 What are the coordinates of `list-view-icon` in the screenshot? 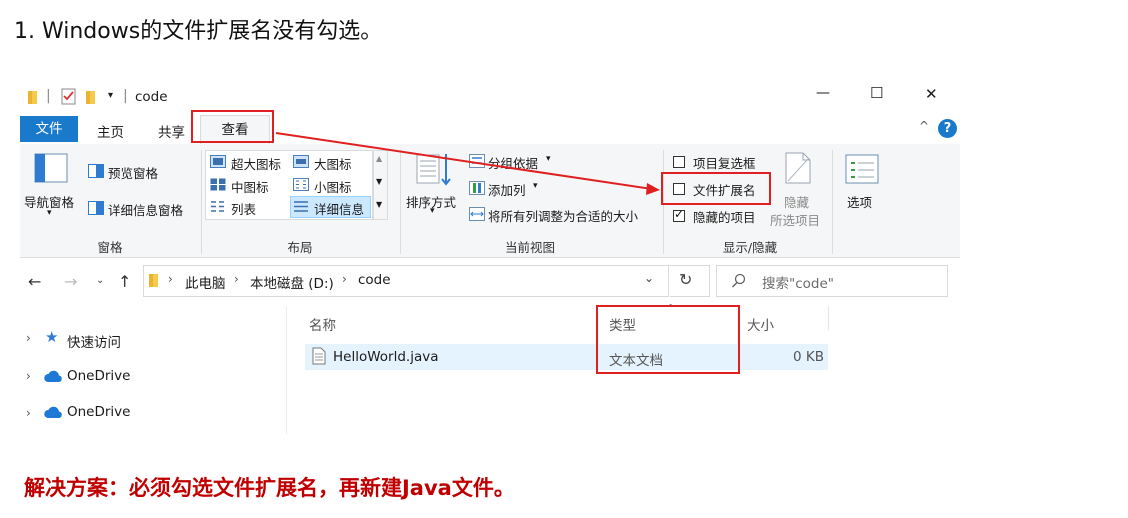 It's located at (217, 206).